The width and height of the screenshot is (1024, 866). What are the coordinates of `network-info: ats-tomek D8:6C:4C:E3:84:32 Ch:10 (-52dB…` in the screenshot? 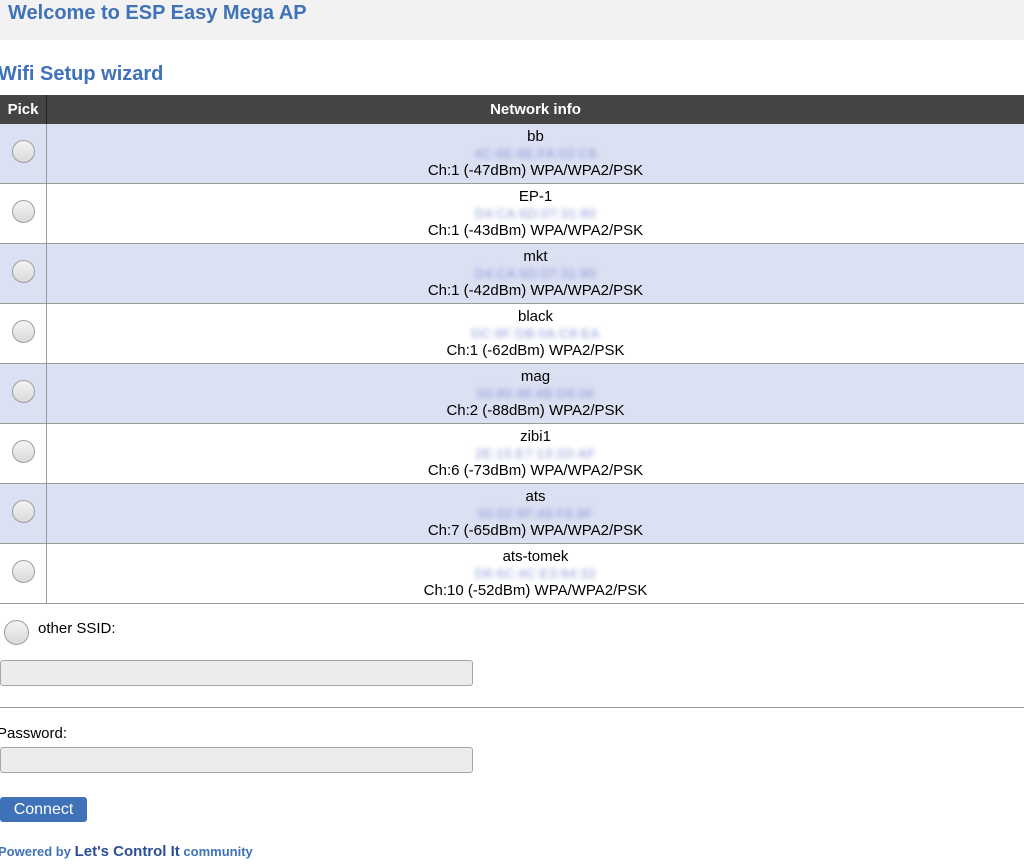 It's located at (535, 573).